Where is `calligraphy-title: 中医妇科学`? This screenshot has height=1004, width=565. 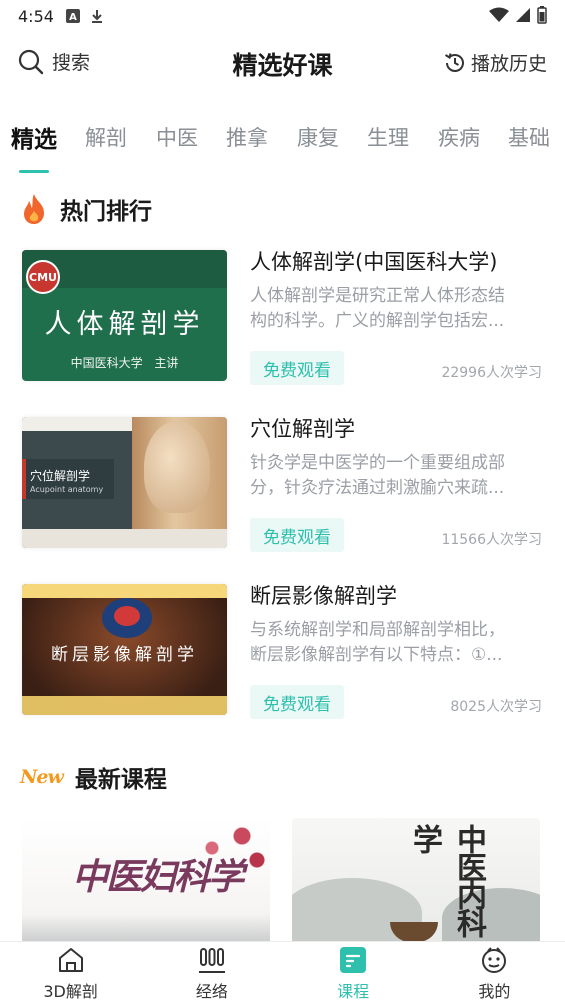
calligraphy-title: 中医妇科学 is located at coordinates (158, 877).